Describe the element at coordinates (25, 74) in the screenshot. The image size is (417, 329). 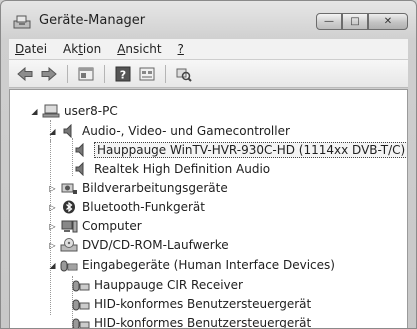
I see `back-icon` at that location.